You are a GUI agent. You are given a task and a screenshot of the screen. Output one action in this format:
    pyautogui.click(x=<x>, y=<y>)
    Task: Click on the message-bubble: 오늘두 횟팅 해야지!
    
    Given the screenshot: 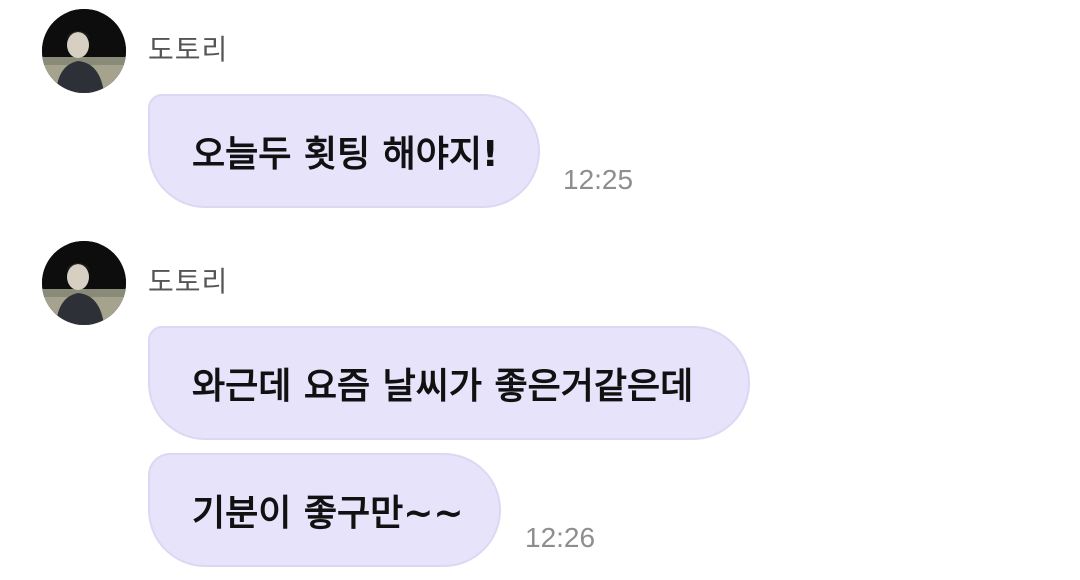 What is the action you would take?
    pyautogui.click(x=344, y=151)
    